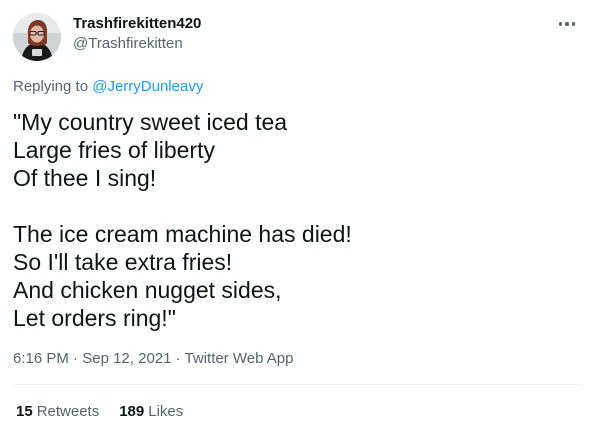  What do you see at coordinates (68, 411) in the screenshot?
I see `retweets-label: Retweets` at bounding box center [68, 411].